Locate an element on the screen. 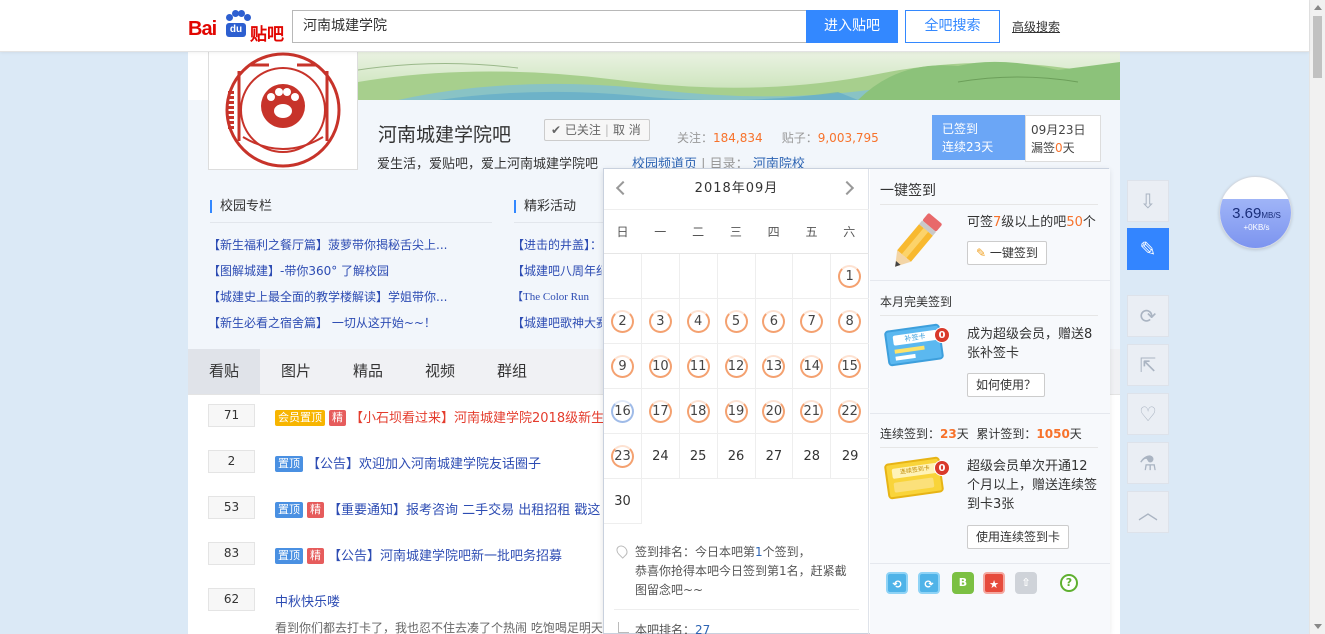 Image resolution: width=1325 pixels, height=634 pixels. app-icon-two: ⟳ is located at coordinates (929, 583).